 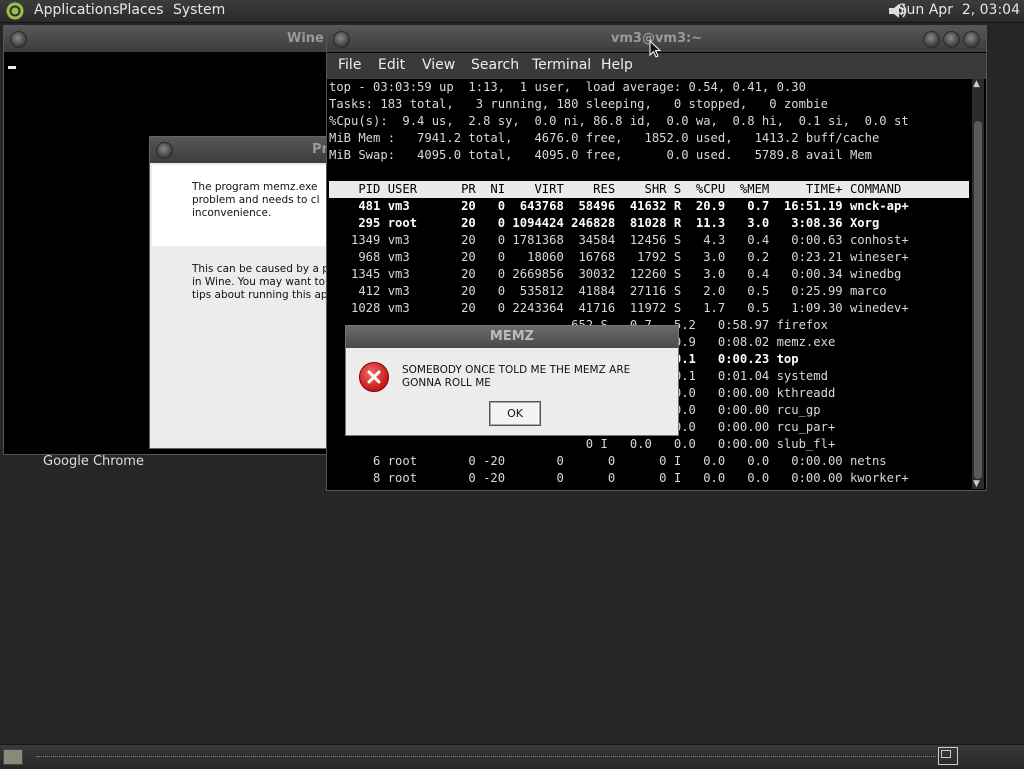 I want to click on places-menu: Places, so click(x=141, y=10).